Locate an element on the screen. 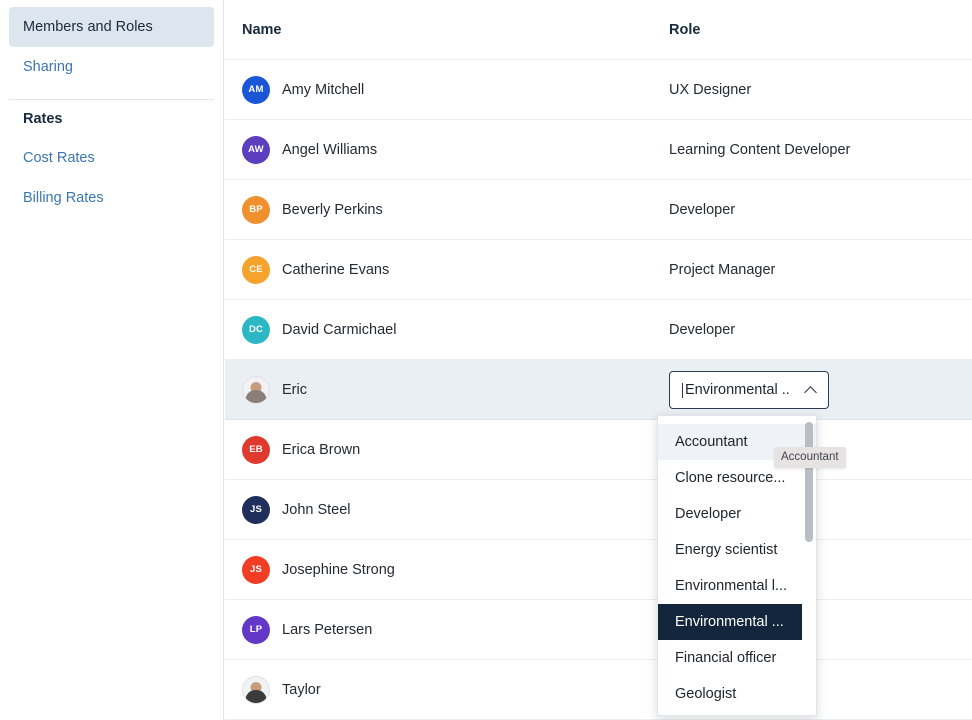 This screenshot has width=972, height=720. dropdown-scrollbar-thumb is located at coordinates (809, 482).